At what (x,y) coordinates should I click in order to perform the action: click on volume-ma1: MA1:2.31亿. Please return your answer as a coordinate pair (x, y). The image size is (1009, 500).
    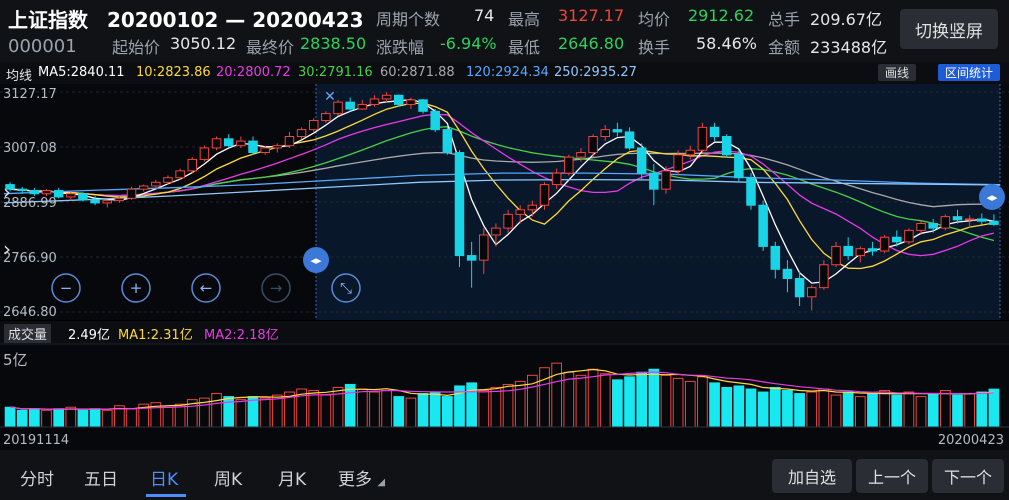
    Looking at the image, I should click on (155, 335).